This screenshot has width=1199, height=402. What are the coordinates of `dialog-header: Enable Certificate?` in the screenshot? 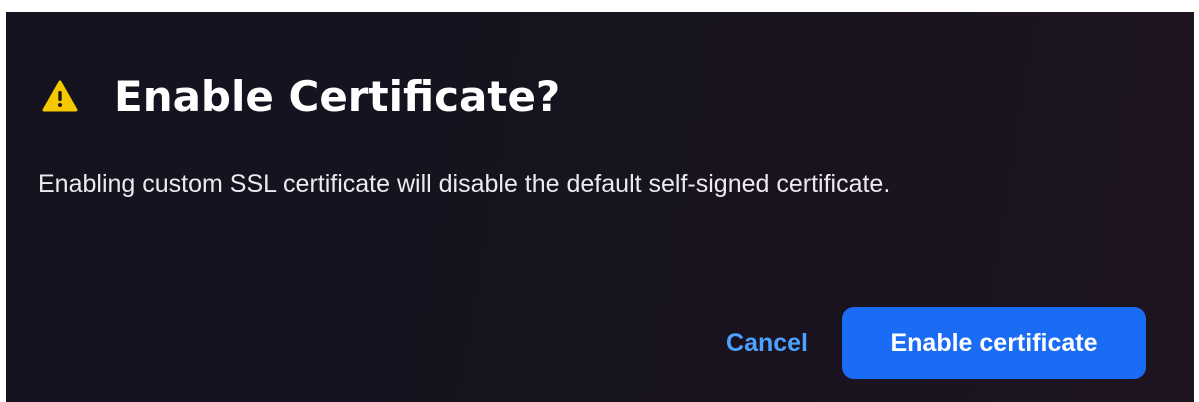 It's located at (301, 96).